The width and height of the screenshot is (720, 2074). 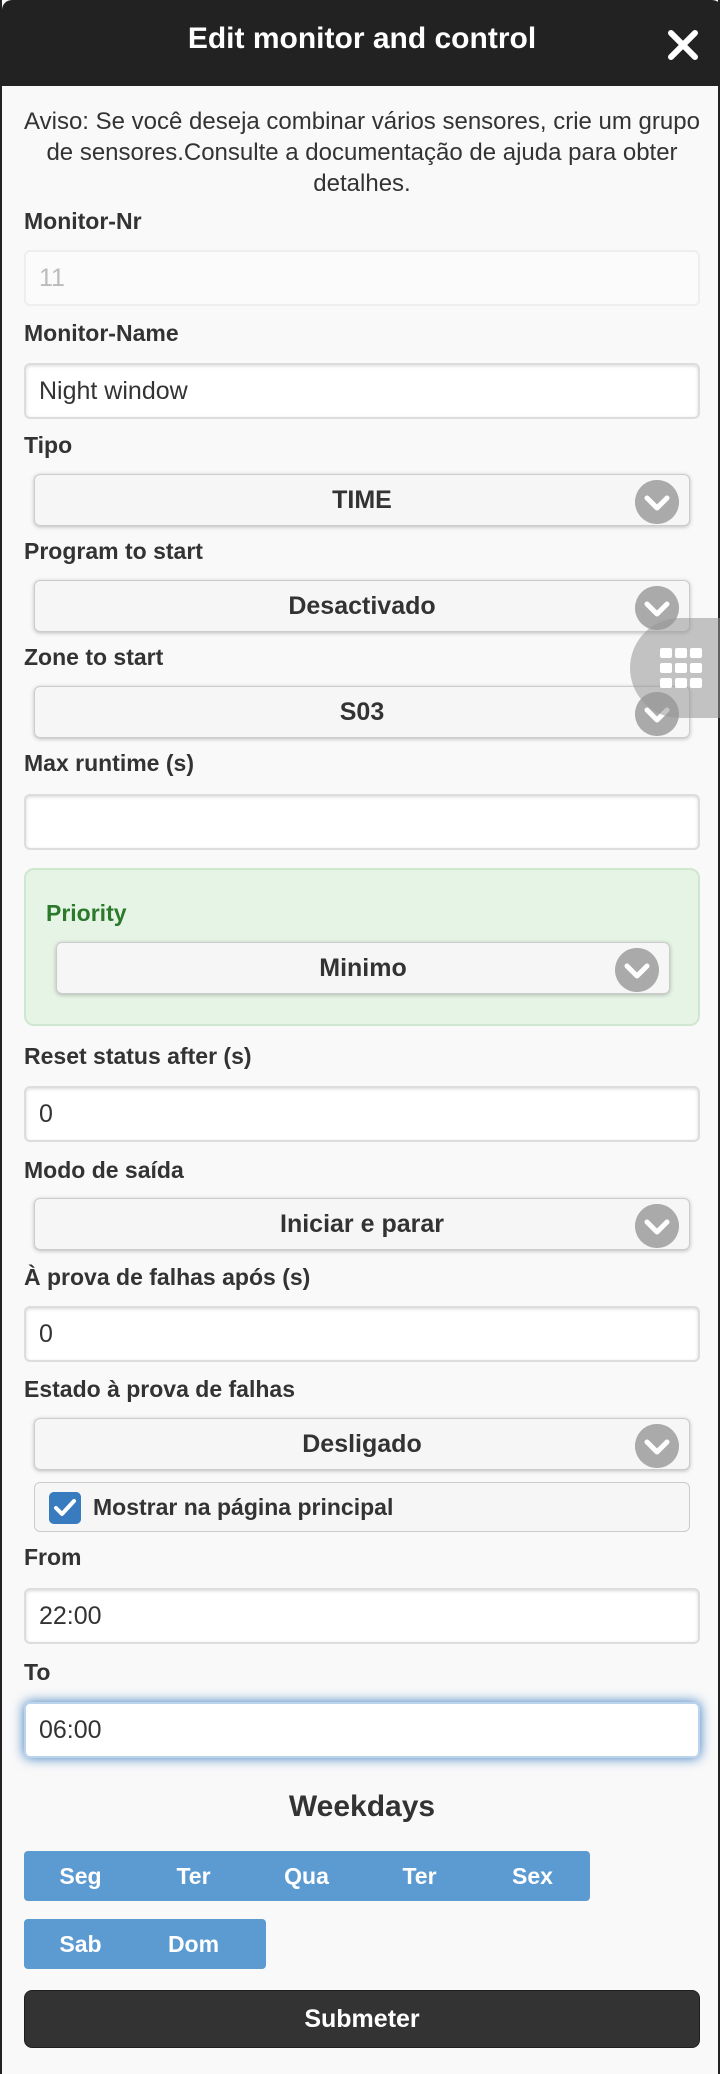 What do you see at coordinates (65, 1508) in the screenshot?
I see `checkbox-checked-icon` at bounding box center [65, 1508].